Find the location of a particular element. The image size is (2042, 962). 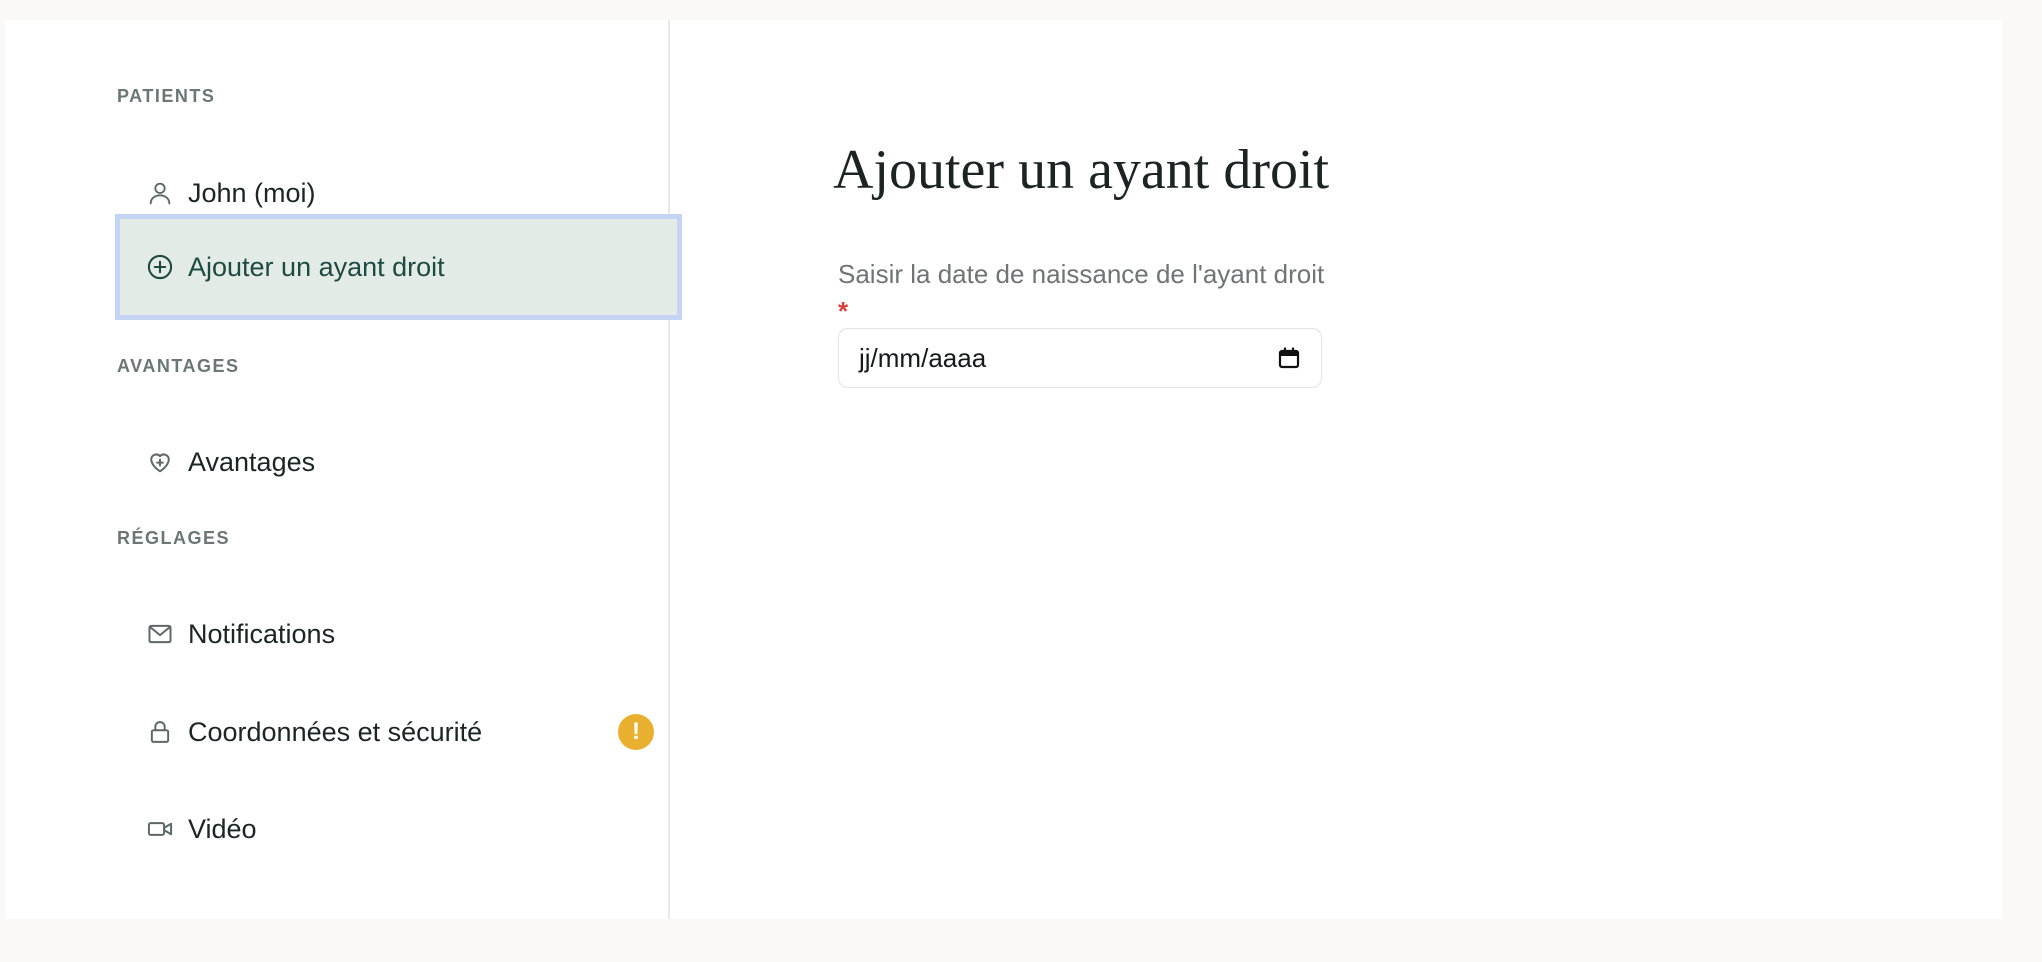

sidebar-item-label: Avantages is located at coordinates (252, 461).